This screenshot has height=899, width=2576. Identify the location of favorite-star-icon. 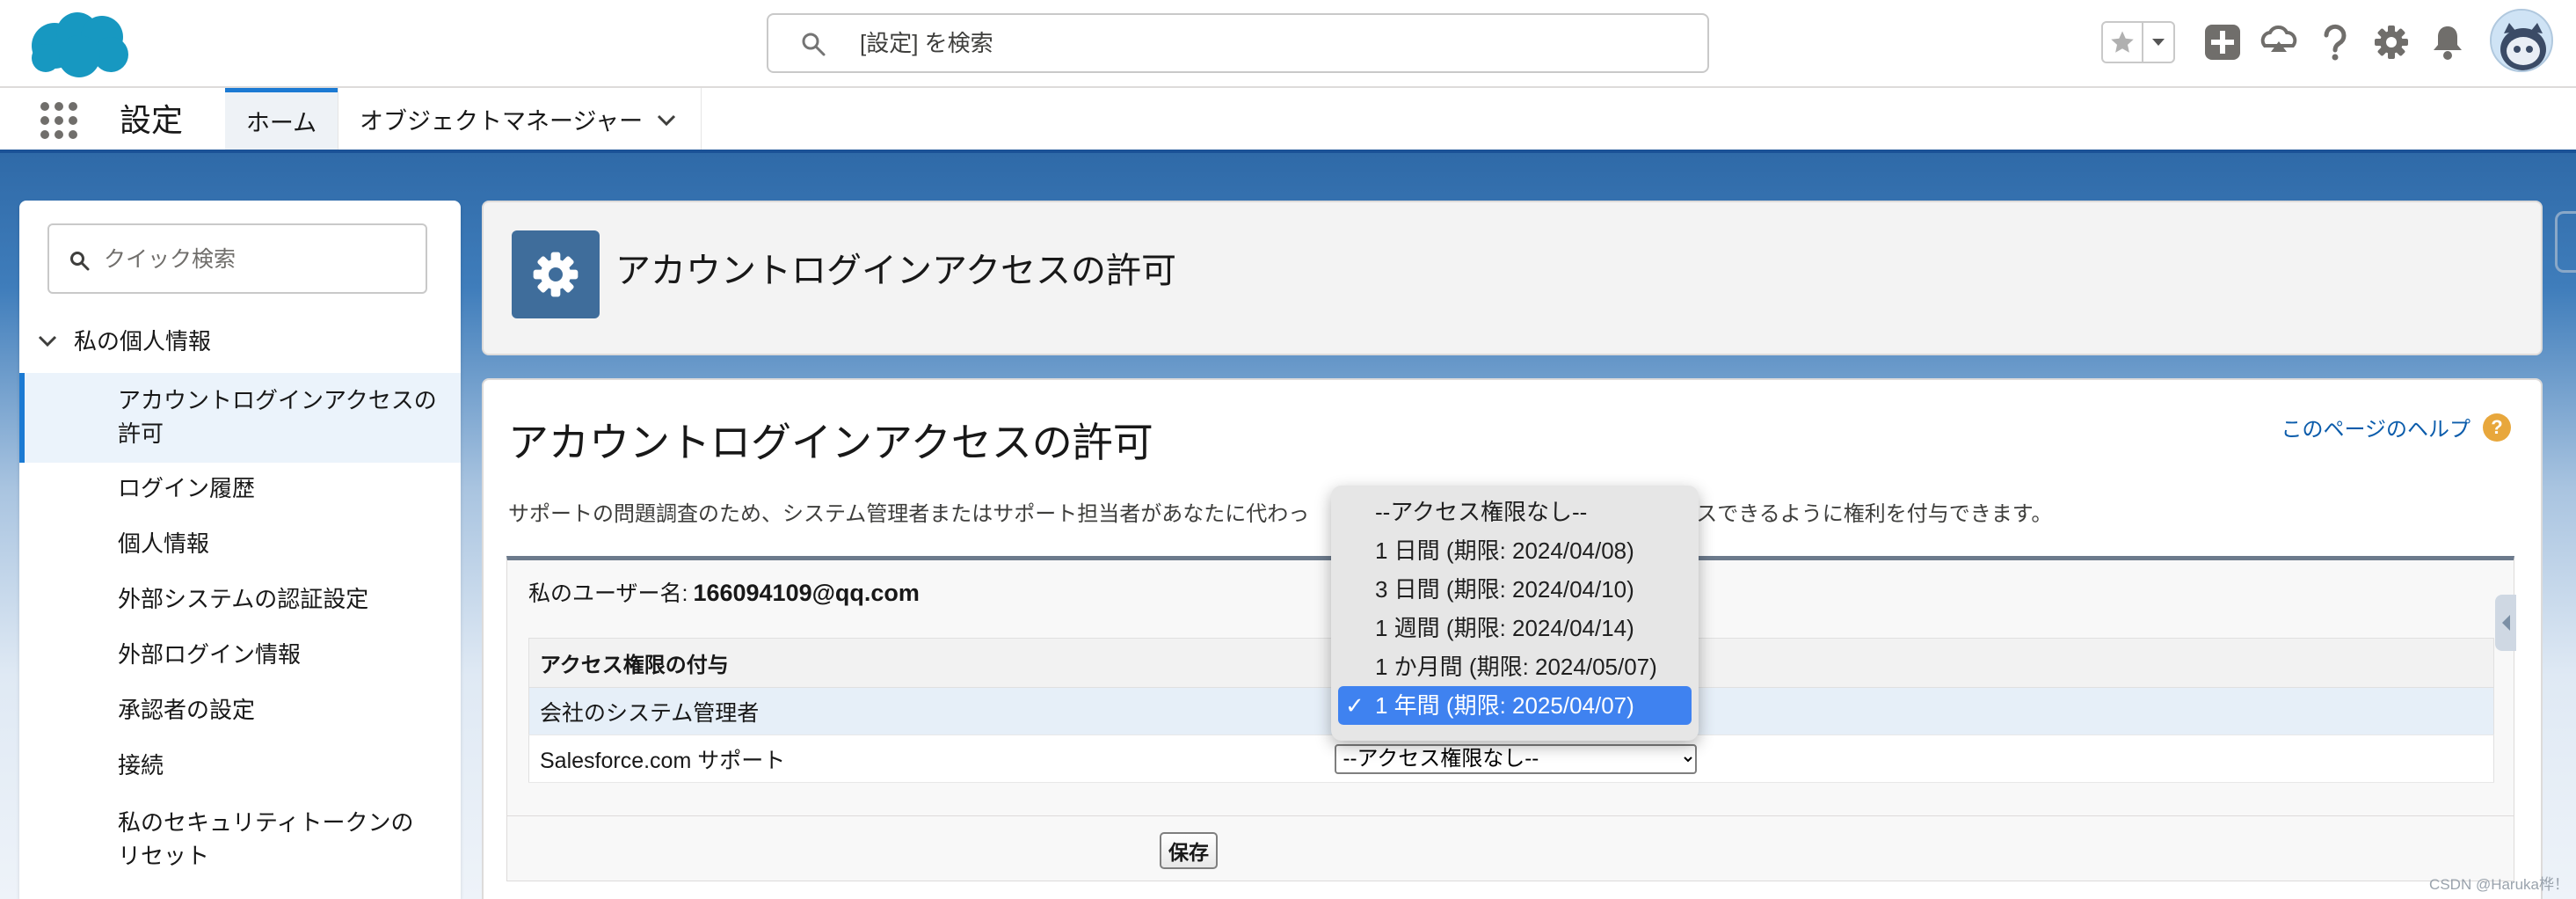
(2123, 42).